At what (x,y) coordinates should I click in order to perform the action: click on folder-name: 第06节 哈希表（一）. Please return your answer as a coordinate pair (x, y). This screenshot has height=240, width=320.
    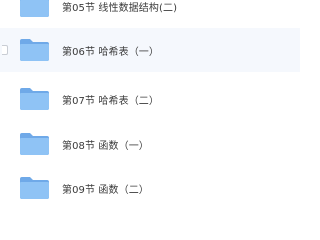
    Looking at the image, I should click on (111, 52).